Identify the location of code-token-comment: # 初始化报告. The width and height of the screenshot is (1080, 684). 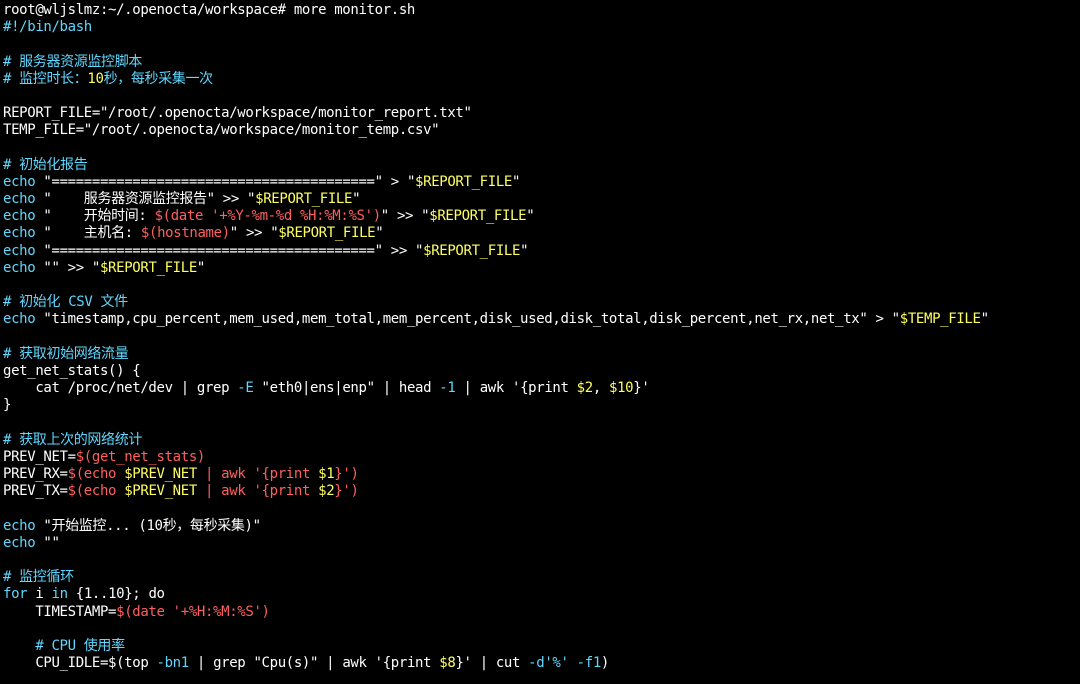
(45, 164).